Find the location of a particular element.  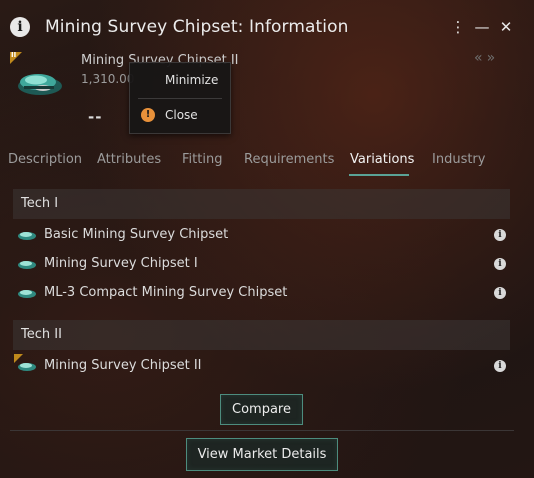

window-menu-icon: ⋮ is located at coordinates (458, 27).